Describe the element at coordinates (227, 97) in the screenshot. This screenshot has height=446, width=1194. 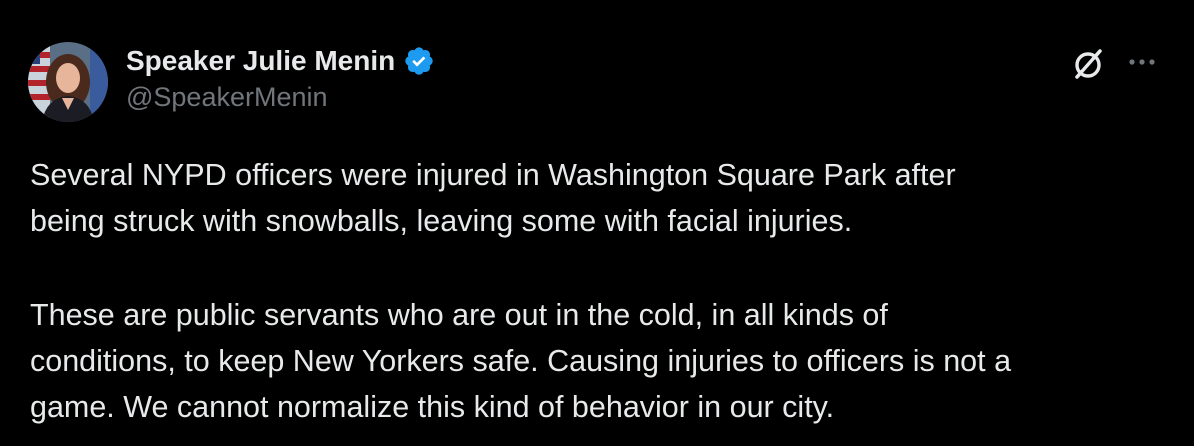
I see `author-handle: @SpeakerMenin` at that location.